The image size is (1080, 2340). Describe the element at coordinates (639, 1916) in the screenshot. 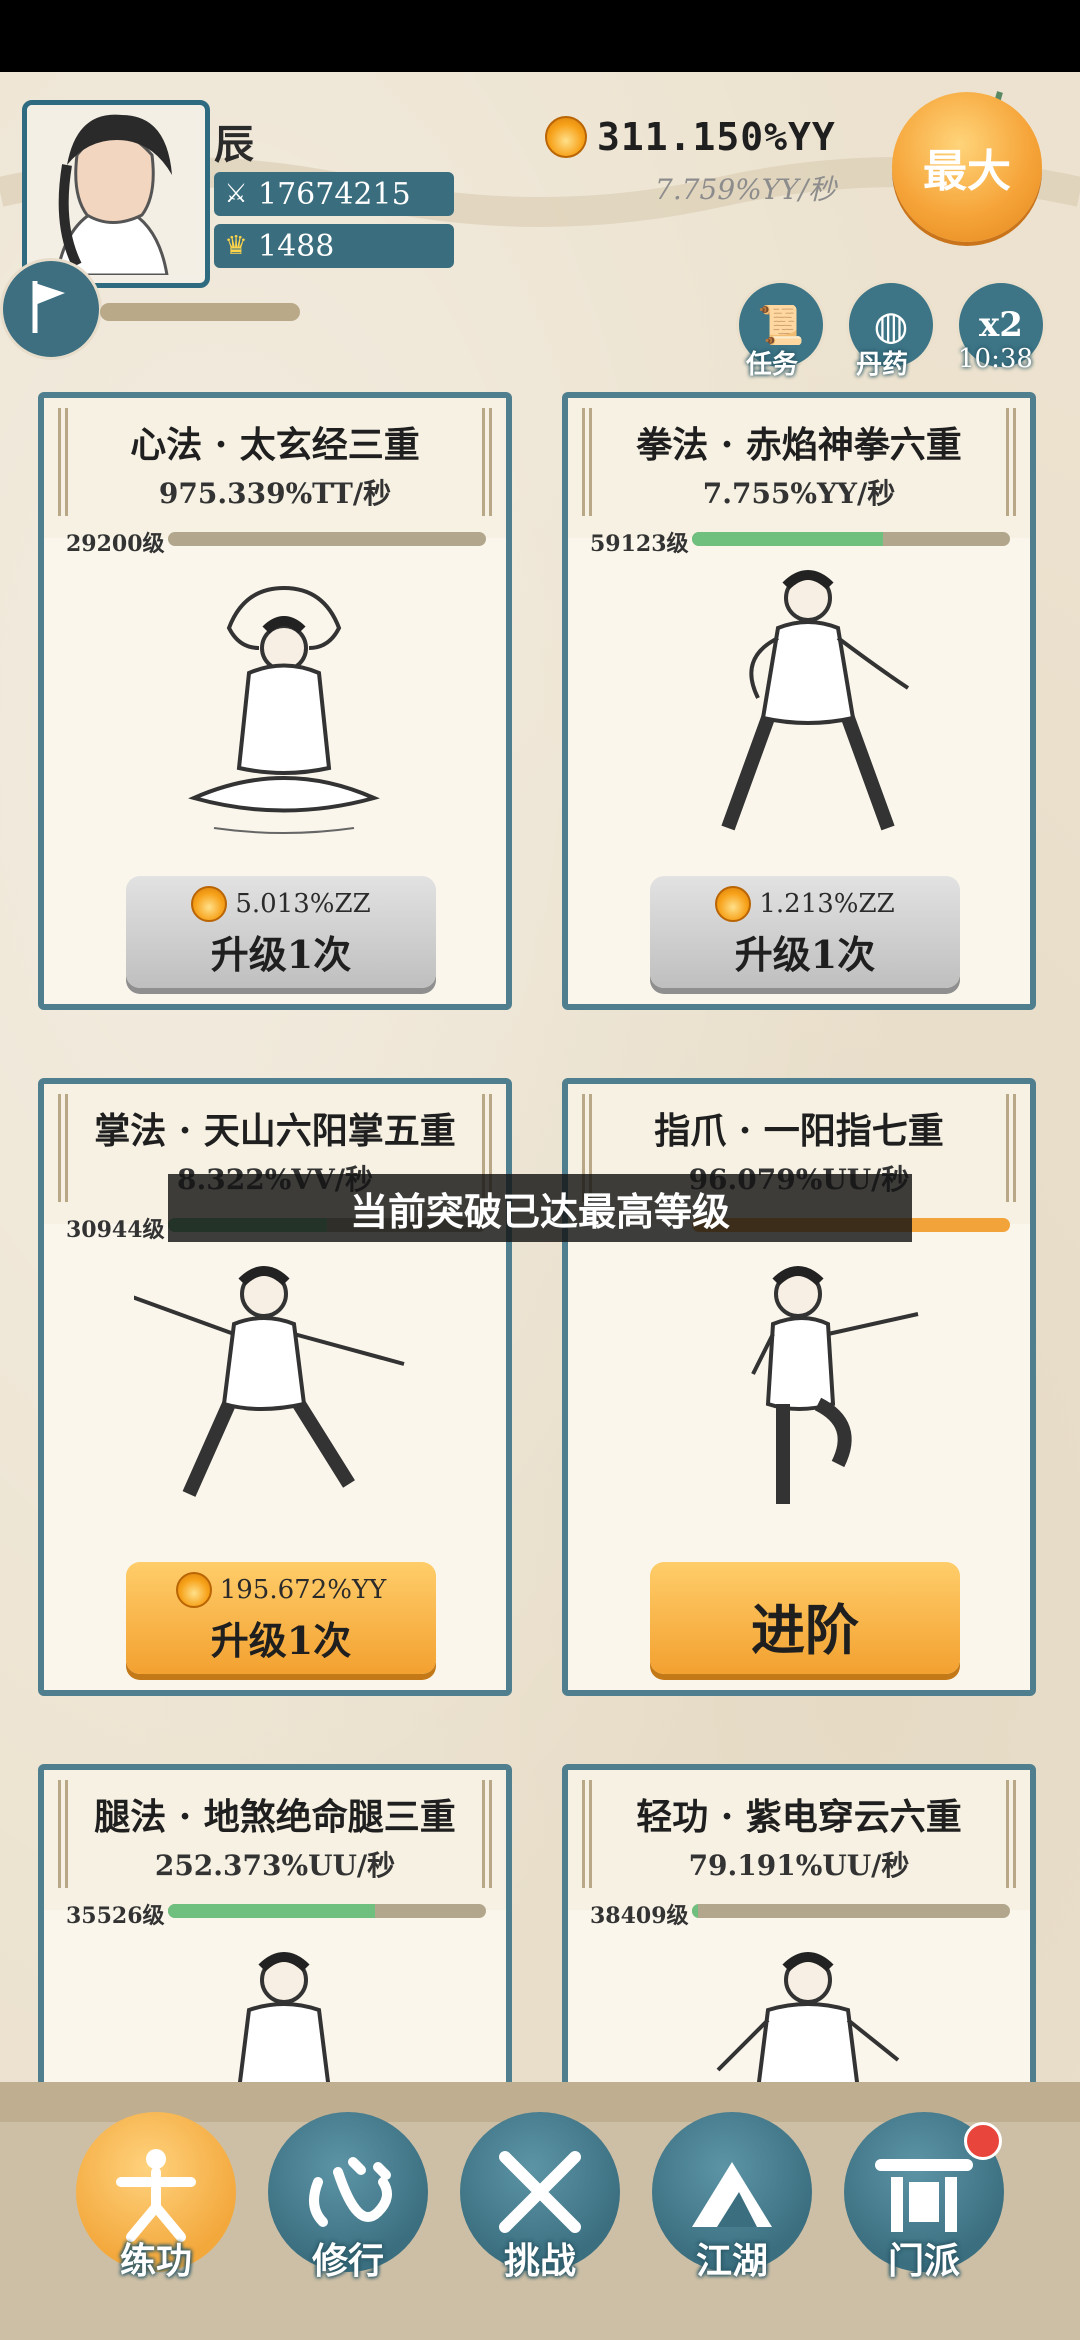

I see `skill-level: 38409级` at that location.